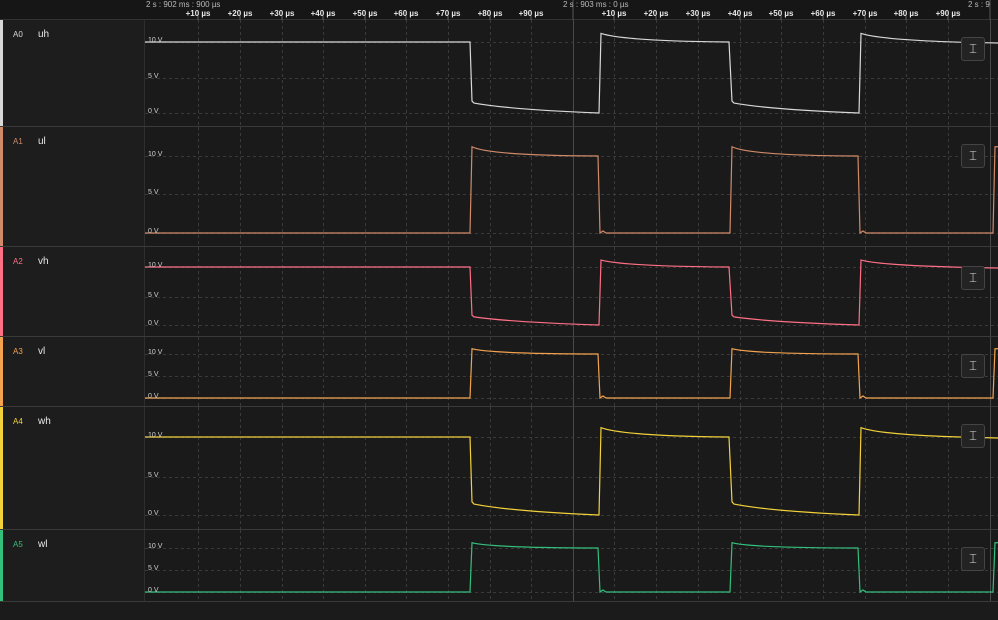  I want to click on channel-name: vh, so click(43, 261).